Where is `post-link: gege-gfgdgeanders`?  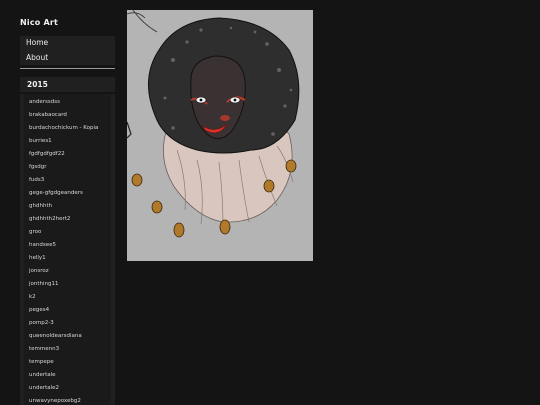 post-link: gege-gfgdgeanders is located at coordinates (67, 193).